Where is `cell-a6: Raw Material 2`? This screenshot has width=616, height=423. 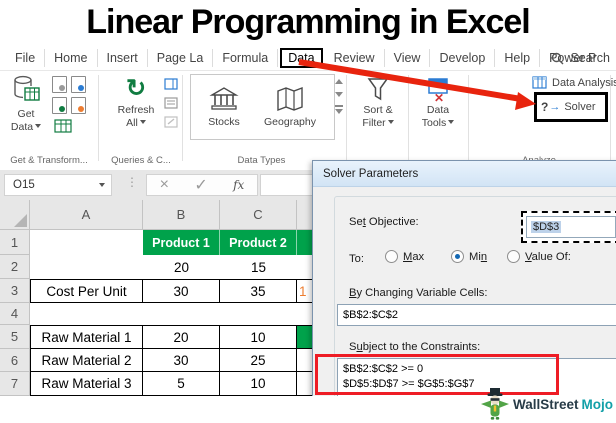 cell-a6: Raw Material 2 is located at coordinates (86, 360).